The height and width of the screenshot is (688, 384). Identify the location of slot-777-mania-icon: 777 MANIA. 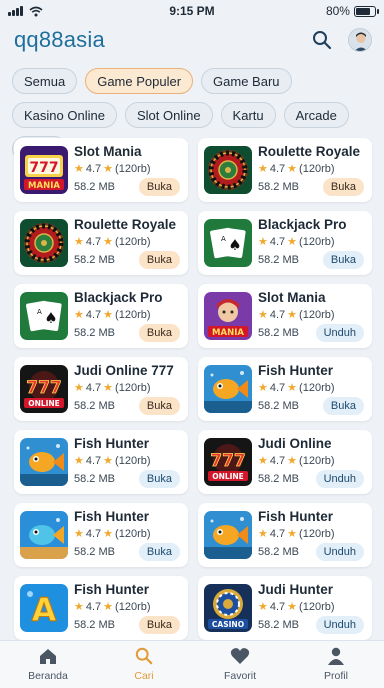
(44, 170).